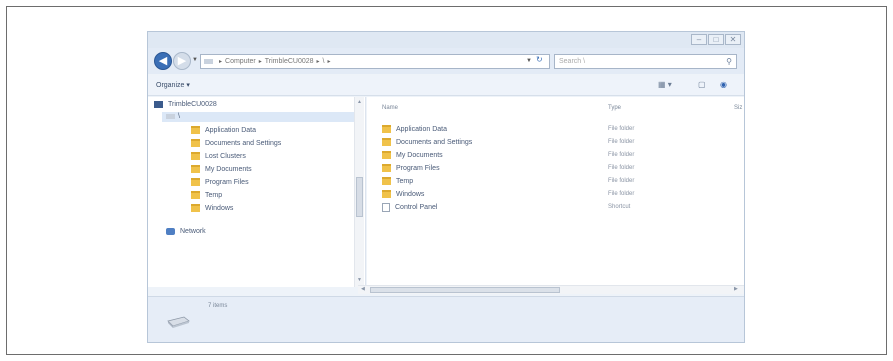 Image resolution: width=893 pixels, height=361 pixels. Describe the element at coordinates (421, 129) in the screenshot. I see `file-name: Application Data` at that location.